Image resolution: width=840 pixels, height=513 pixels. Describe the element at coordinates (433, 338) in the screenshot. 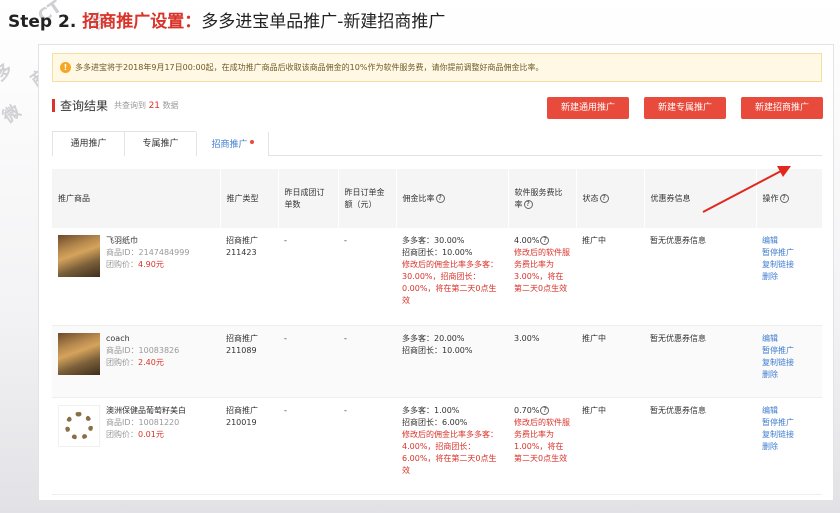

I see `commission-ddk: 多多客：20.00%` at that location.